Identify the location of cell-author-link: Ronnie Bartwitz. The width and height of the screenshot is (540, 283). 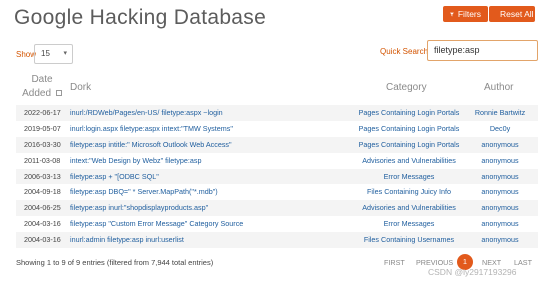
(500, 113).